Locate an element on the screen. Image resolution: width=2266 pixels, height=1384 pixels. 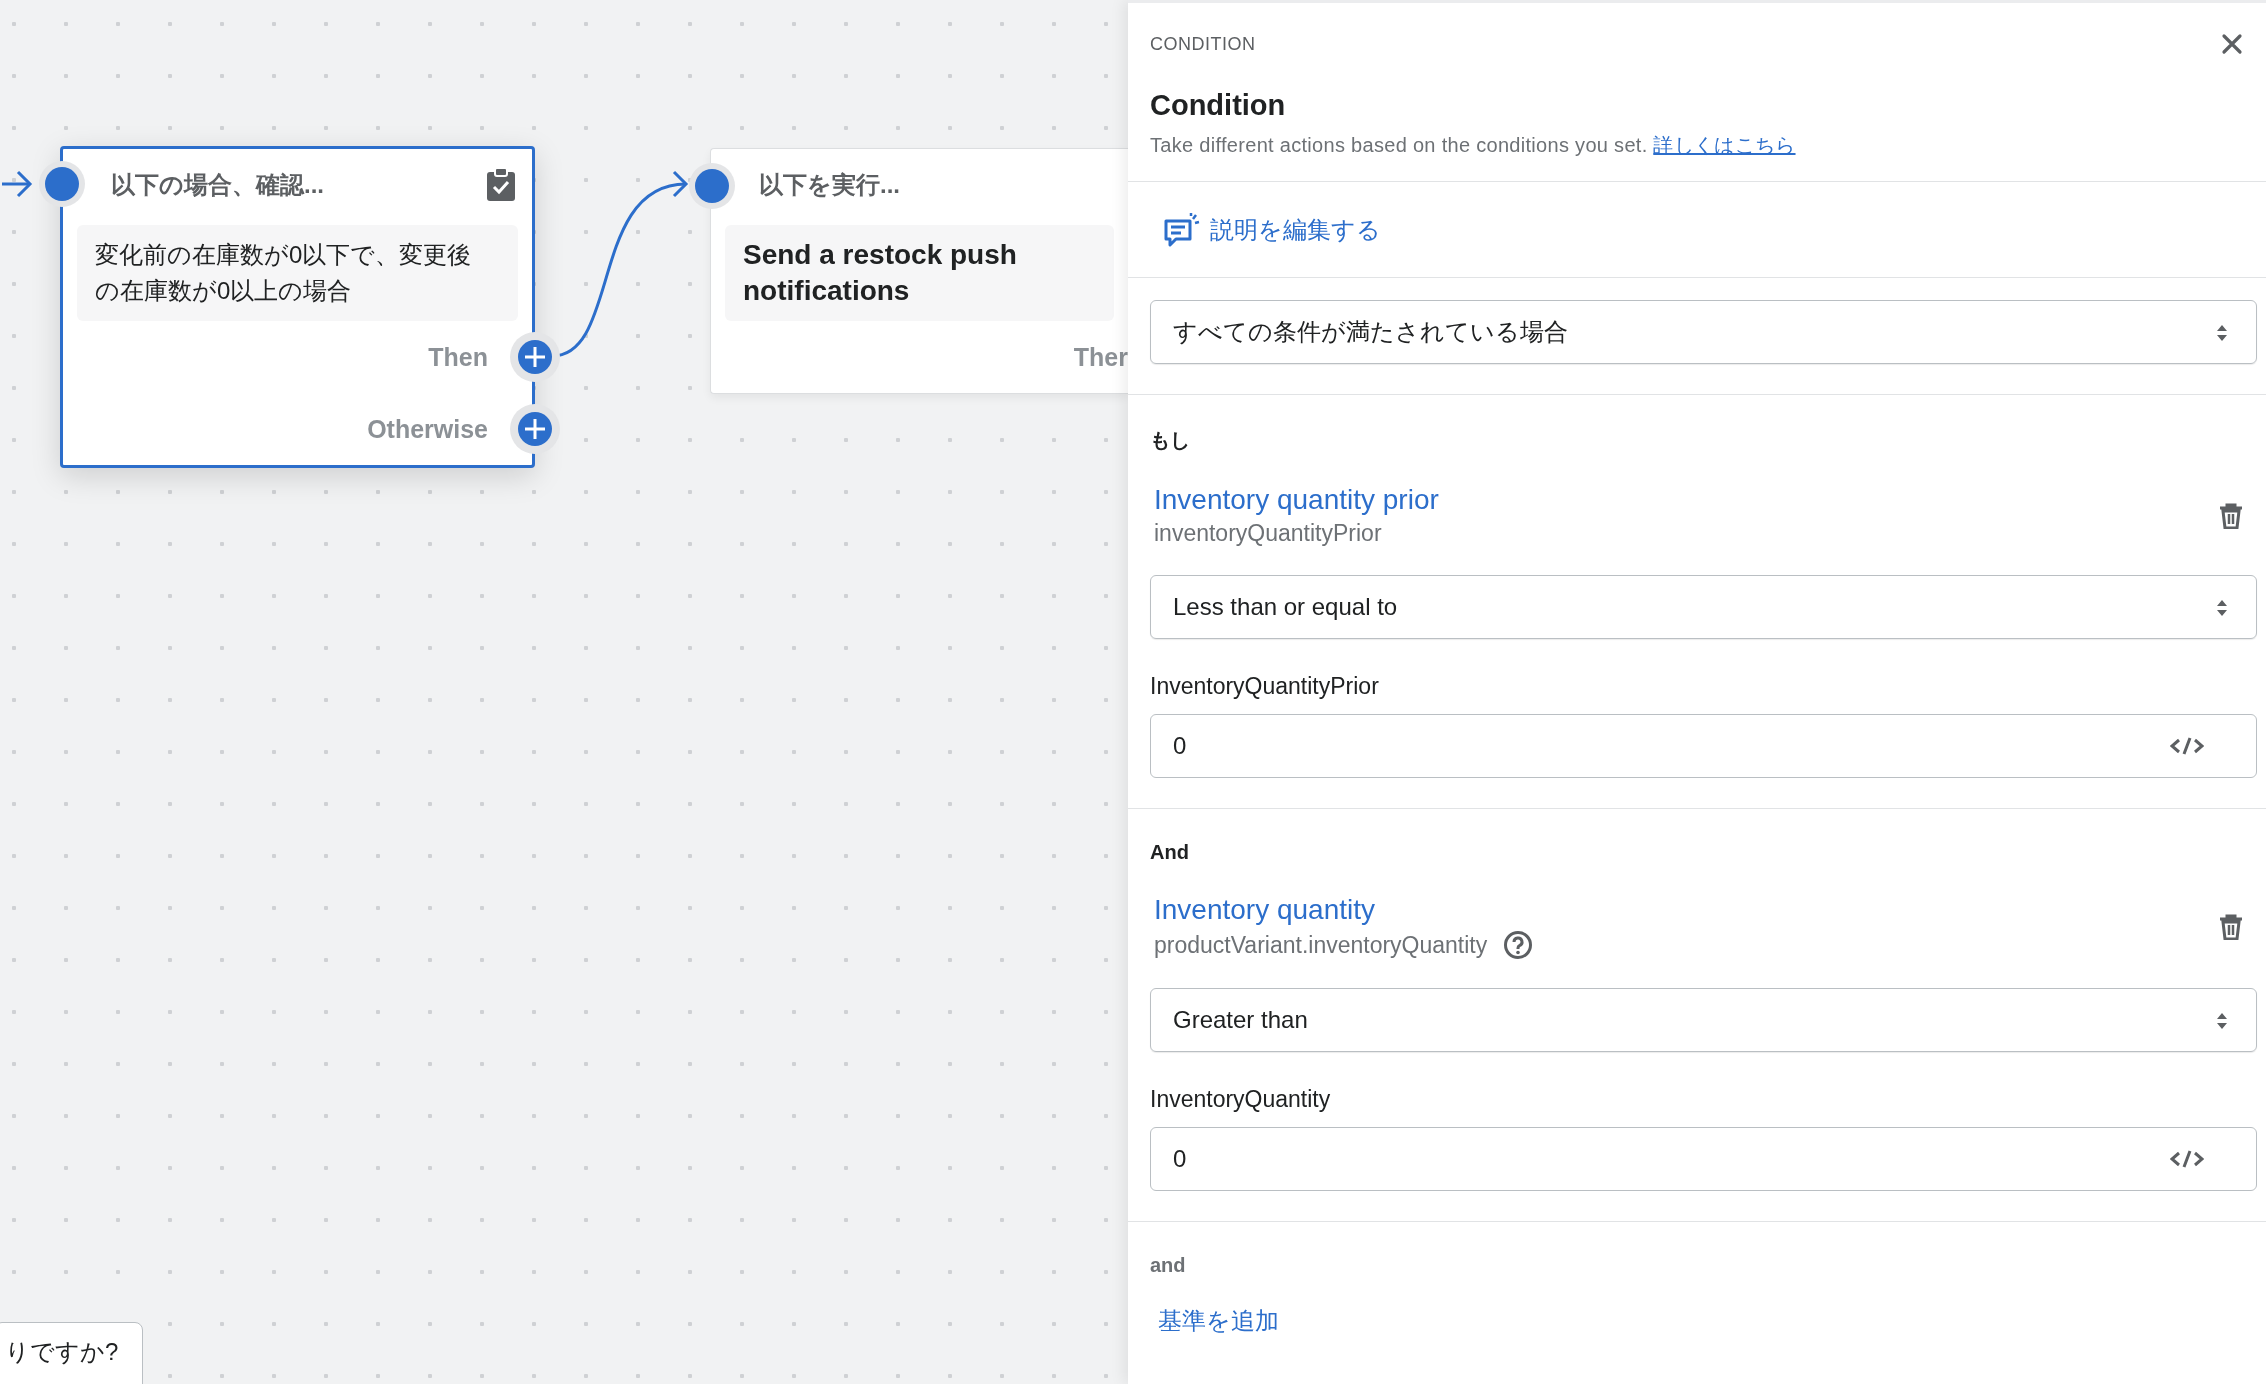
edit-note-icon is located at coordinates (1182, 229).